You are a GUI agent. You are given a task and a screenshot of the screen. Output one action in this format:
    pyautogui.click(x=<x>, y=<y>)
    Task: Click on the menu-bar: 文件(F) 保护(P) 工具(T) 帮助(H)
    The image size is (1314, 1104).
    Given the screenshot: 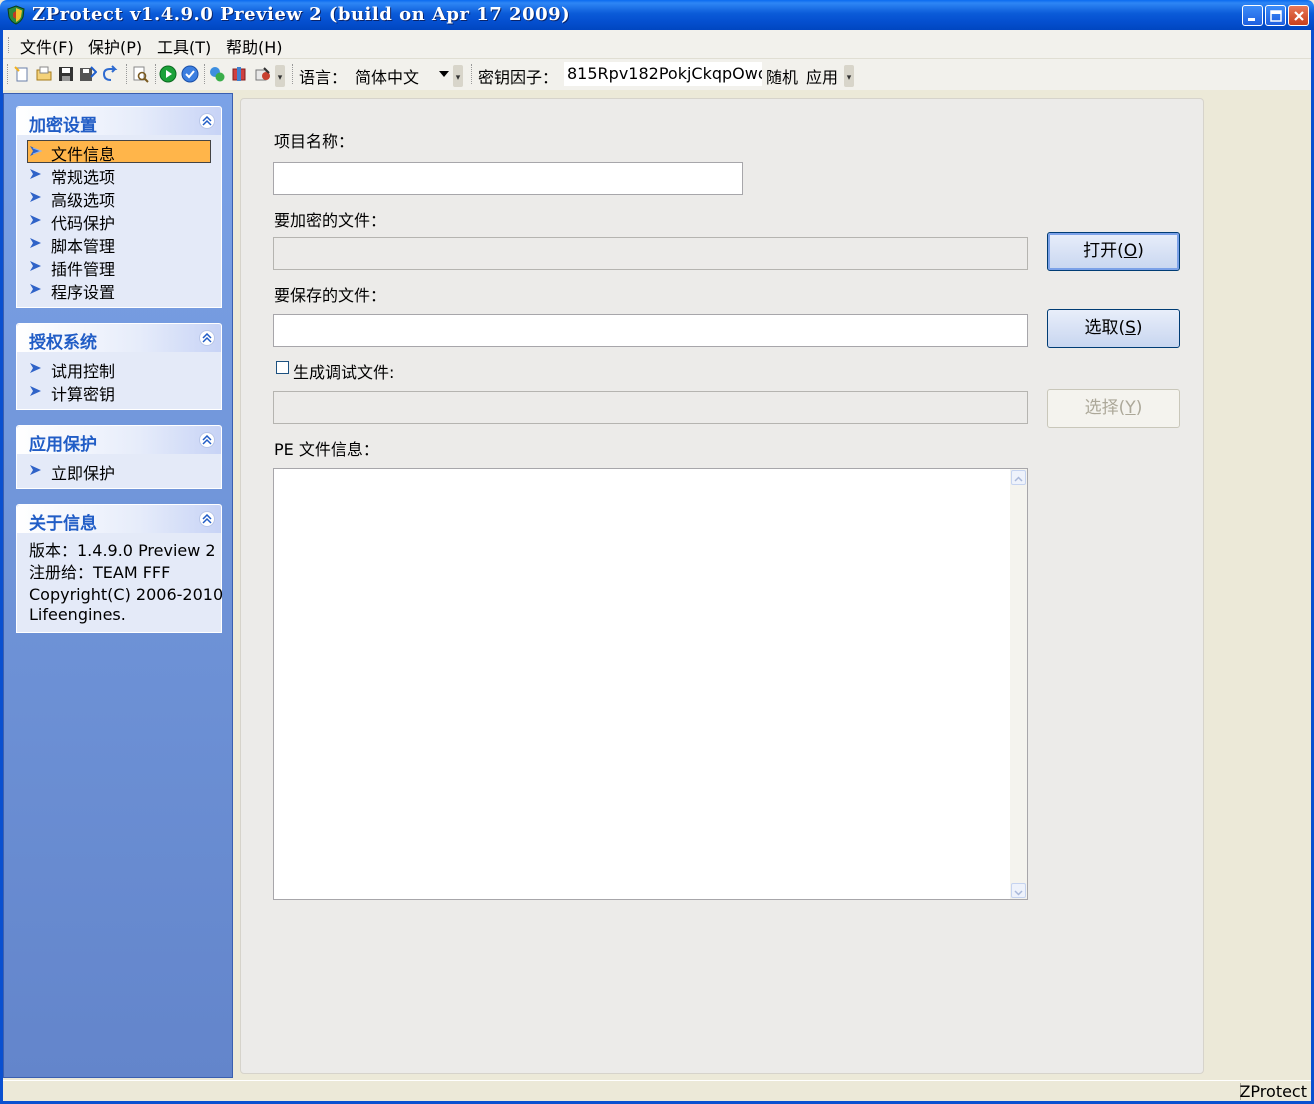 What is the action you would take?
    pyautogui.click(x=657, y=44)
    